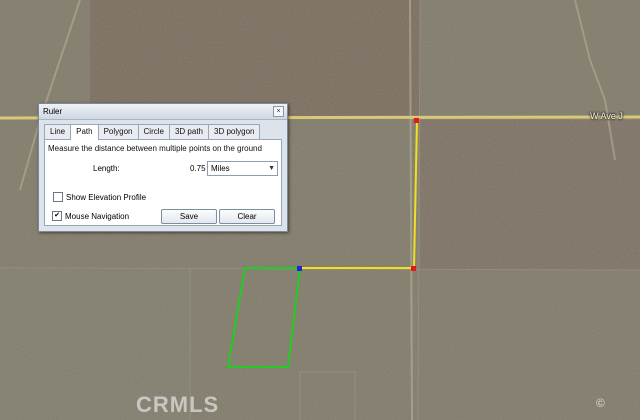 This screenshot has width=640, height=420. Describe the element at coordinates (242, 168) in the screenshot. I see `unit-select: Miles ▼` at that location.